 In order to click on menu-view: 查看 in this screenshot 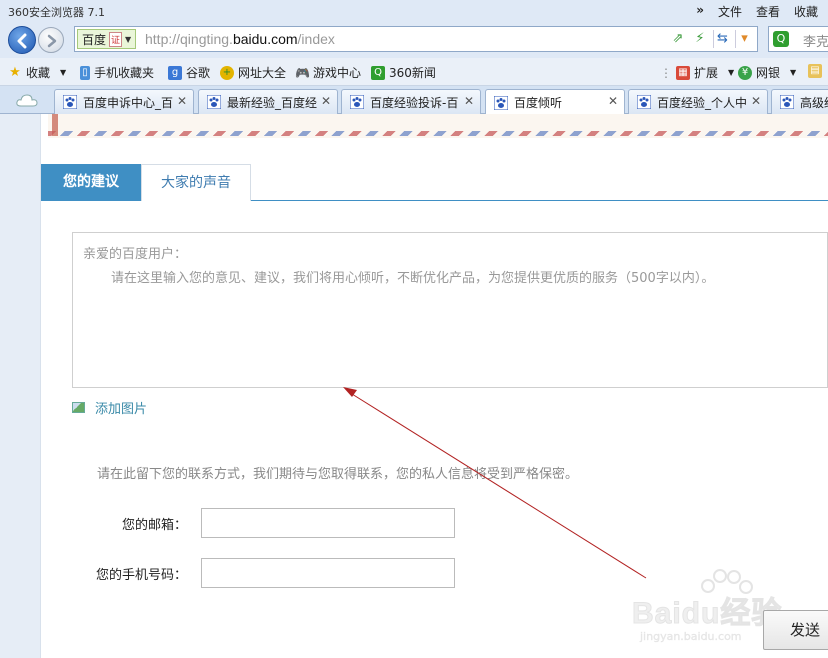, I will do `click(768, 11)`.